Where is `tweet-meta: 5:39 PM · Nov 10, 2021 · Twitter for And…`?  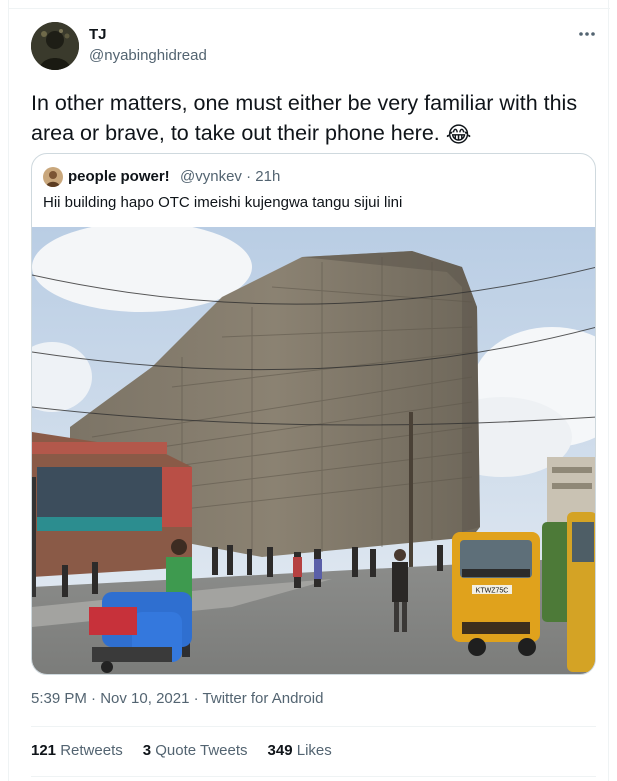
tweet-meta: 5:39 PM · Nov 10, 2021 · Twitter for And… is located at coordinates (177, 698).